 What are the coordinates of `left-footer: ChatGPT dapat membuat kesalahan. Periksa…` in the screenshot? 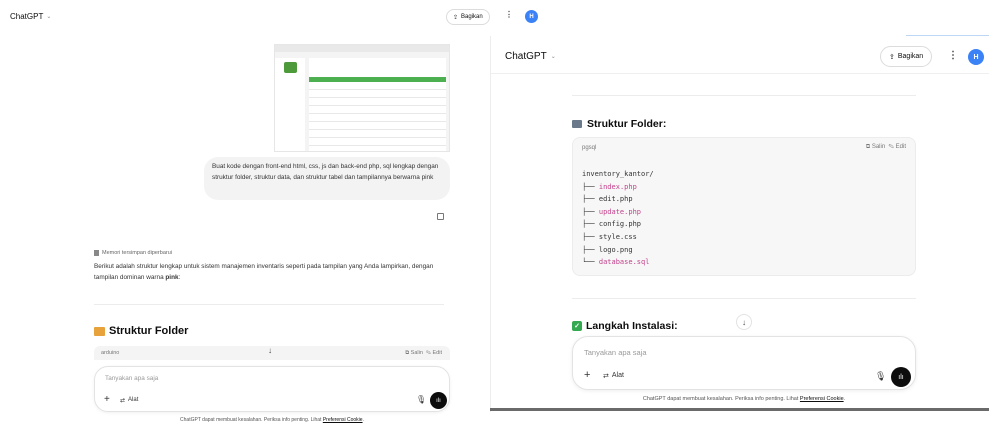 It's located at (272, 420).